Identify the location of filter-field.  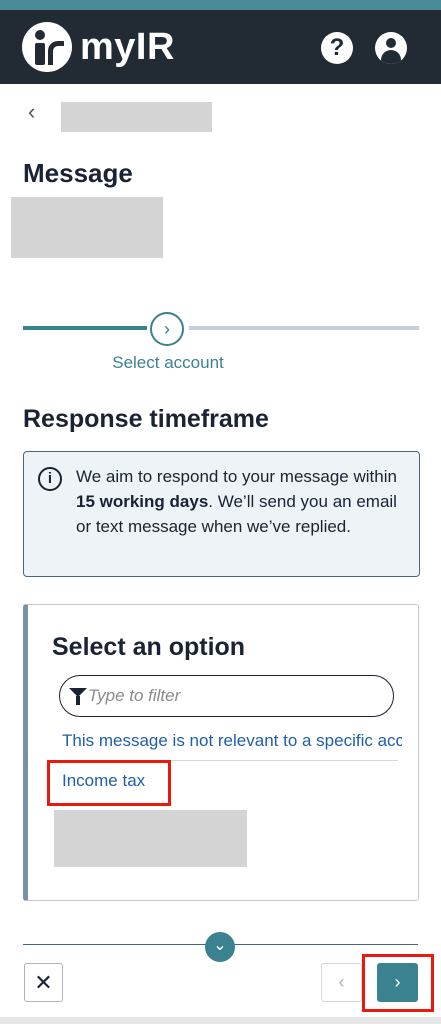
(226, 696).